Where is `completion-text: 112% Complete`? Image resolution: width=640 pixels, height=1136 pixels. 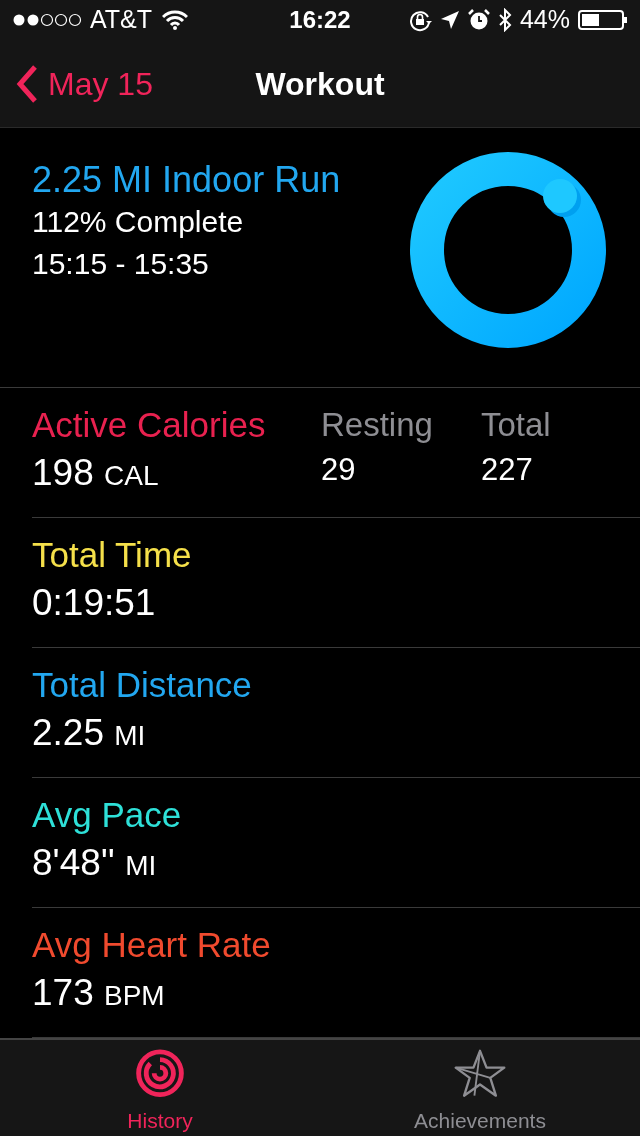
completion-text: 112% Complete is located at coordinates (138, 222).